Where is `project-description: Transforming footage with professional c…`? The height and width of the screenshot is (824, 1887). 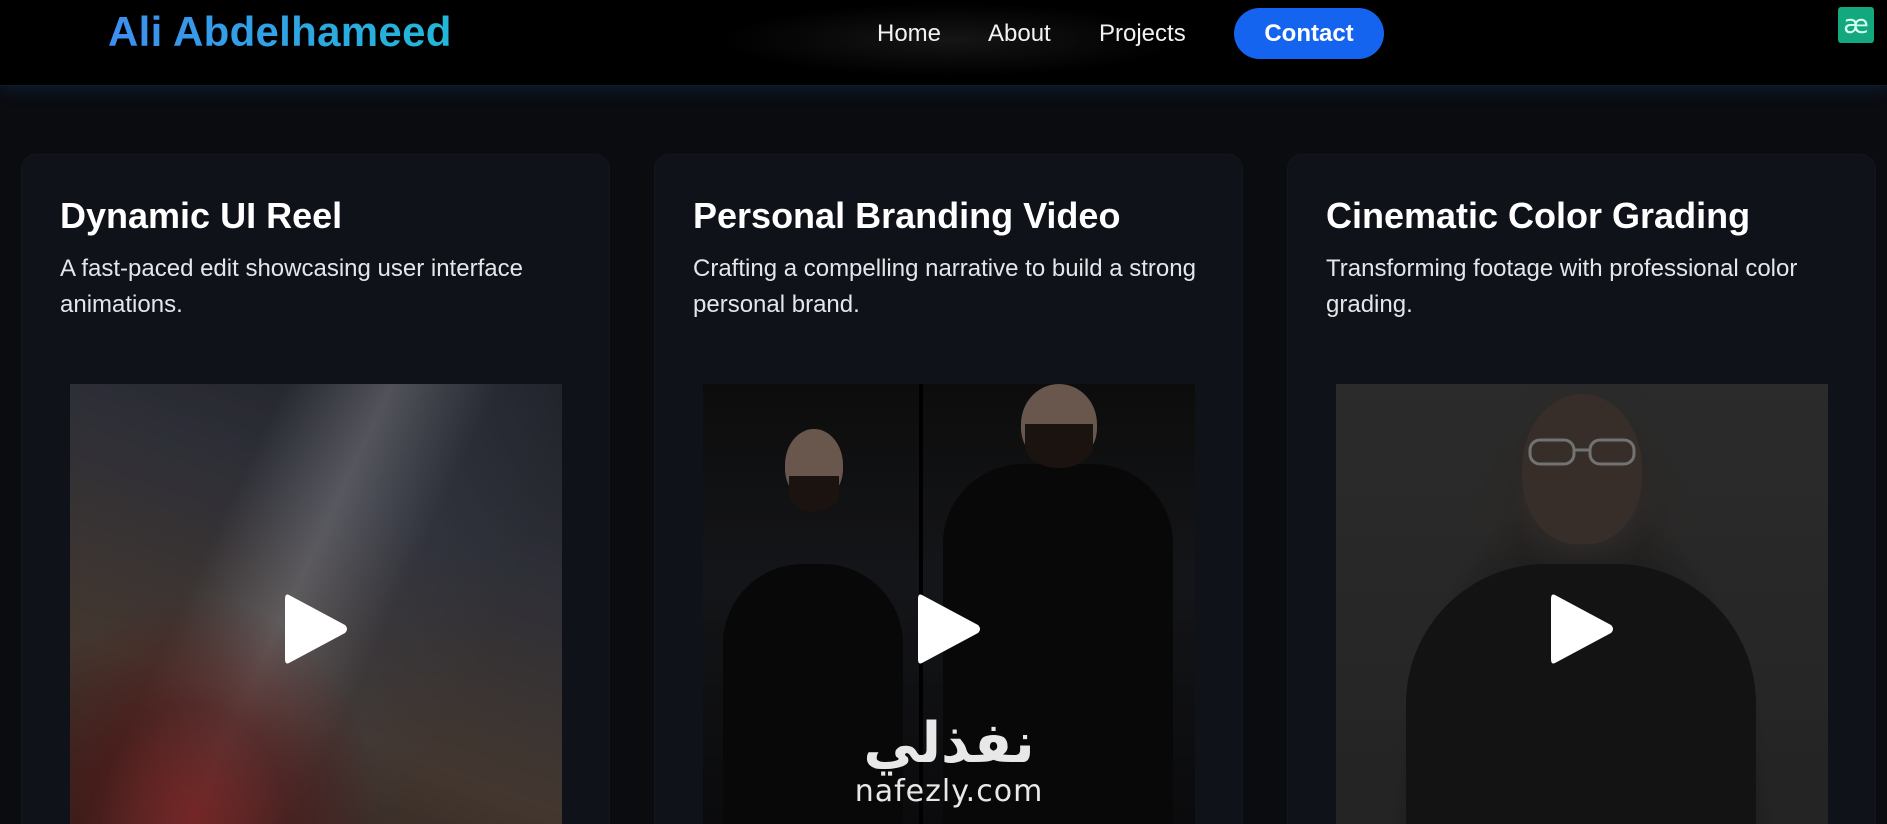 project-description: Transforming footage with professional c… is located at coordinates (1562, 286).